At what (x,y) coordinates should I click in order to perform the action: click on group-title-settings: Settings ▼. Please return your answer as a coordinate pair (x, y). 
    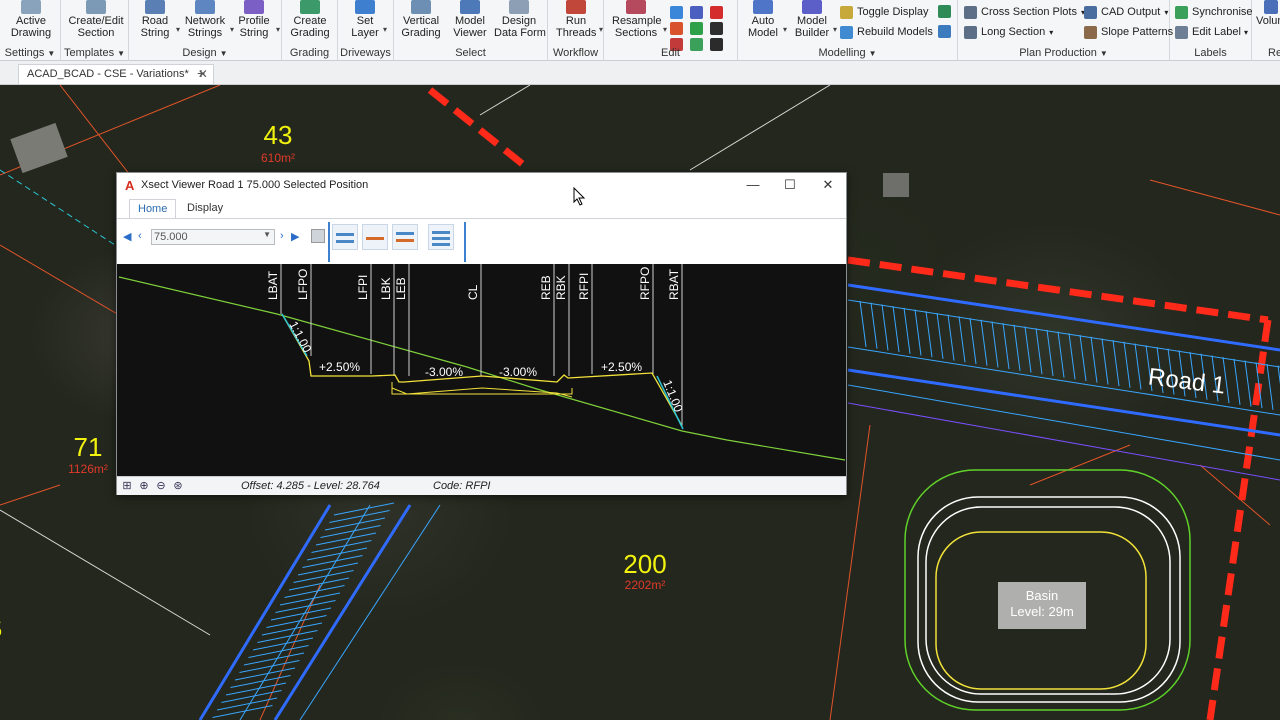
    Looking at the image, I should click on (30, 53).